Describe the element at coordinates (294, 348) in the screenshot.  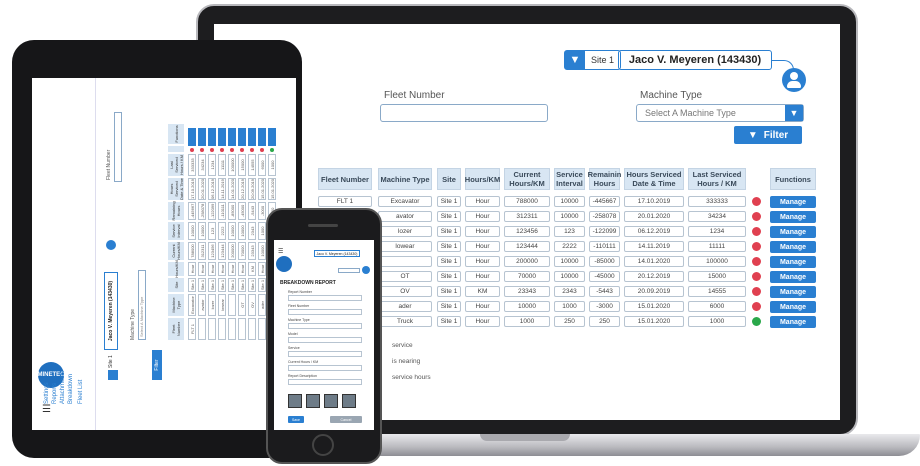
I see `form-label: Service` at that location.